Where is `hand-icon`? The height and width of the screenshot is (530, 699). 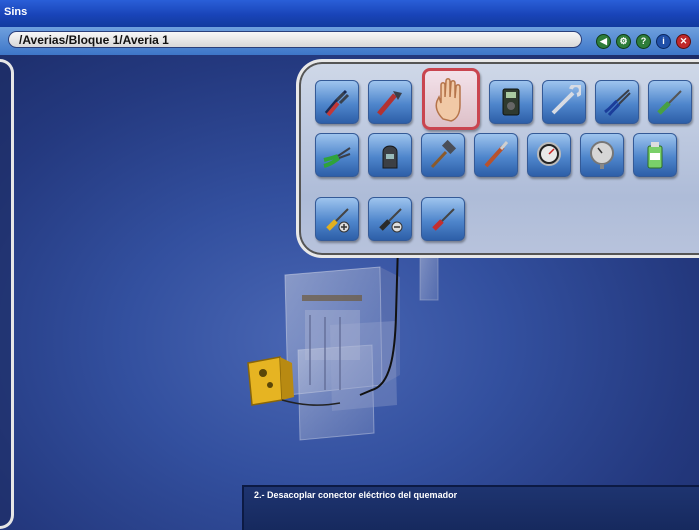 hand-icon is located at coordinates (451, 99).